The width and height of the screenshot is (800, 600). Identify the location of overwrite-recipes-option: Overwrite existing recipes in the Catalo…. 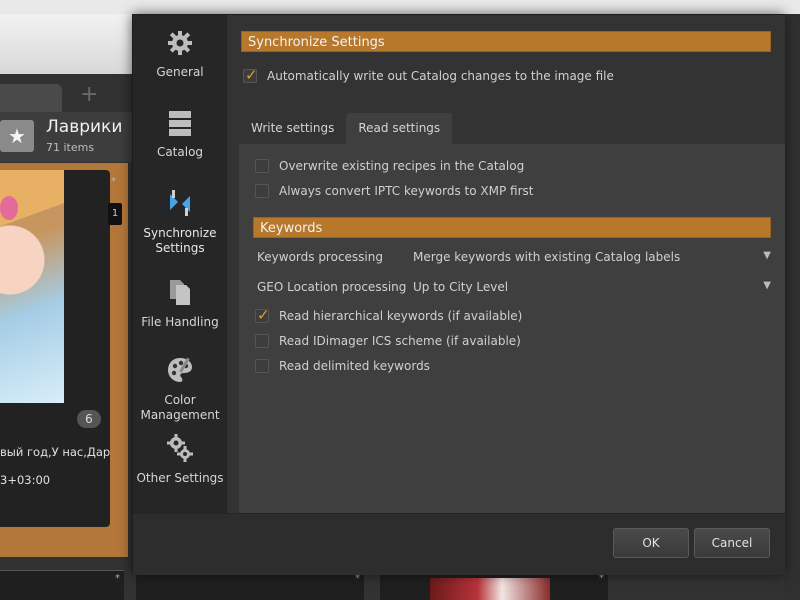
(389, 166).